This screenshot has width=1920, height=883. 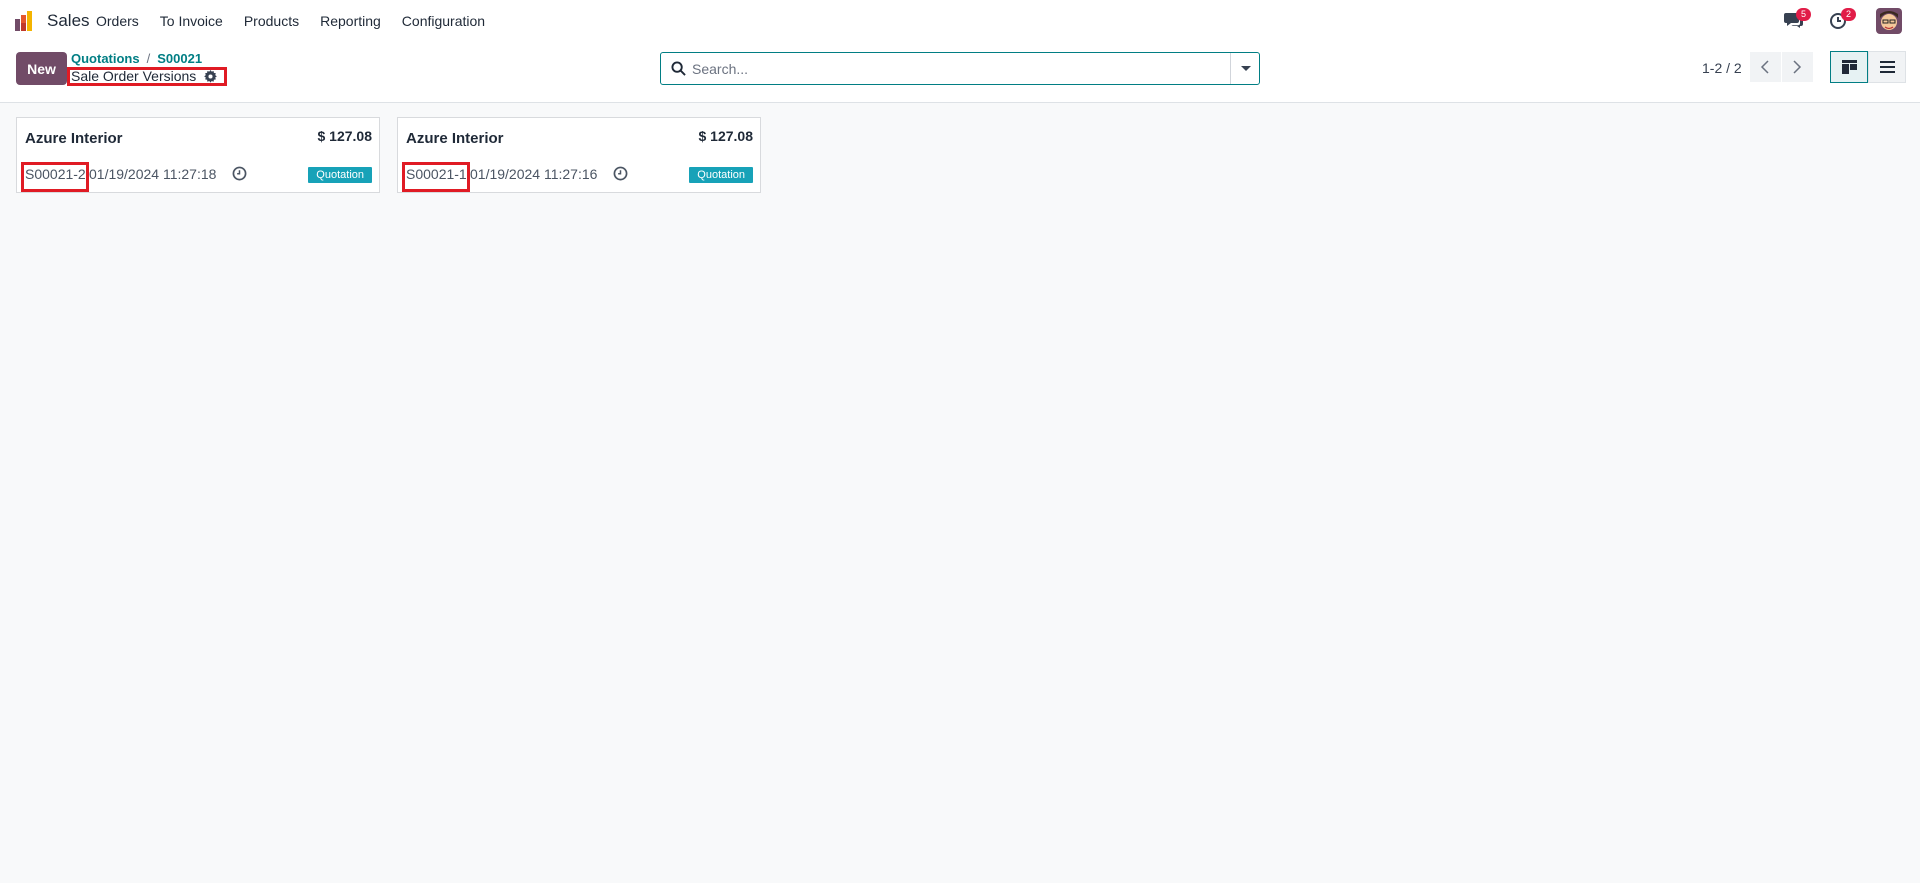 What do you see at coordinates (1803, 14) in the screenshot?
I see `messages-badge: 5` at bounding box center [1803, 14].